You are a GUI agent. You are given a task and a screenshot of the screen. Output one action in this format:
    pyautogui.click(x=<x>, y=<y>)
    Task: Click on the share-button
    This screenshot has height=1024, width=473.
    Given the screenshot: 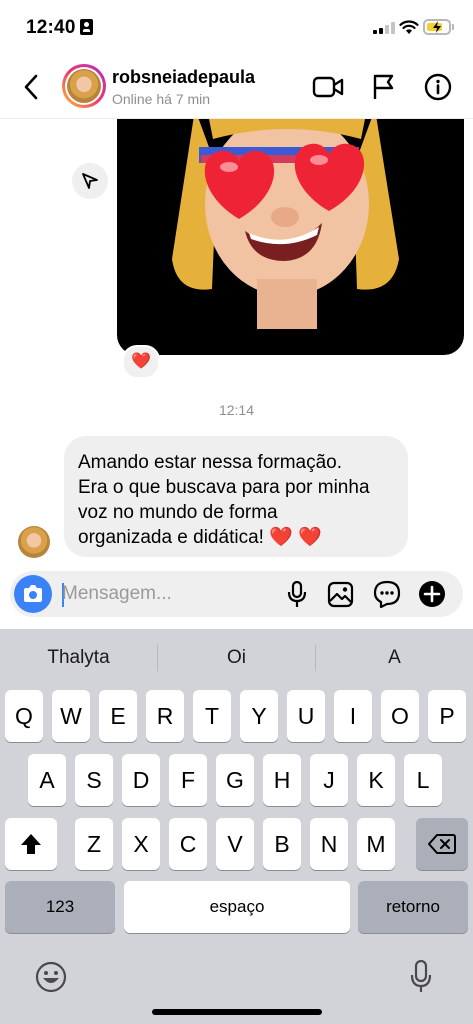 What is the action you would take?
    pyautogui.click(x=90, y=181)
    